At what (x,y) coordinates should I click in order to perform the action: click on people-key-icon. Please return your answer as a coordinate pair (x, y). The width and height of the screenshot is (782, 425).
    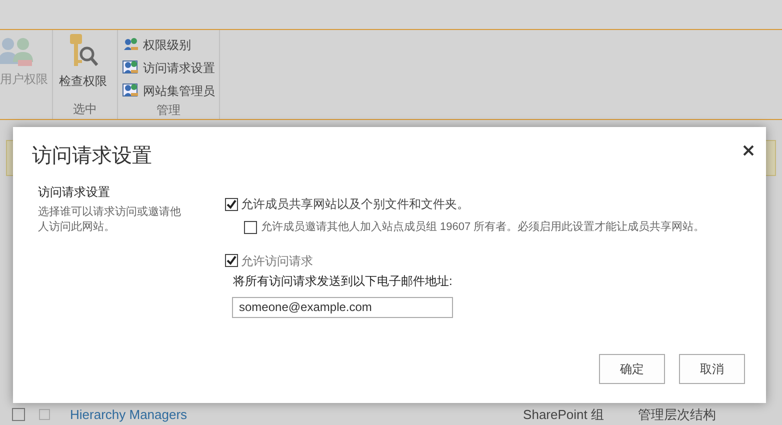
    Looking at the image, I should click on (131, 44).